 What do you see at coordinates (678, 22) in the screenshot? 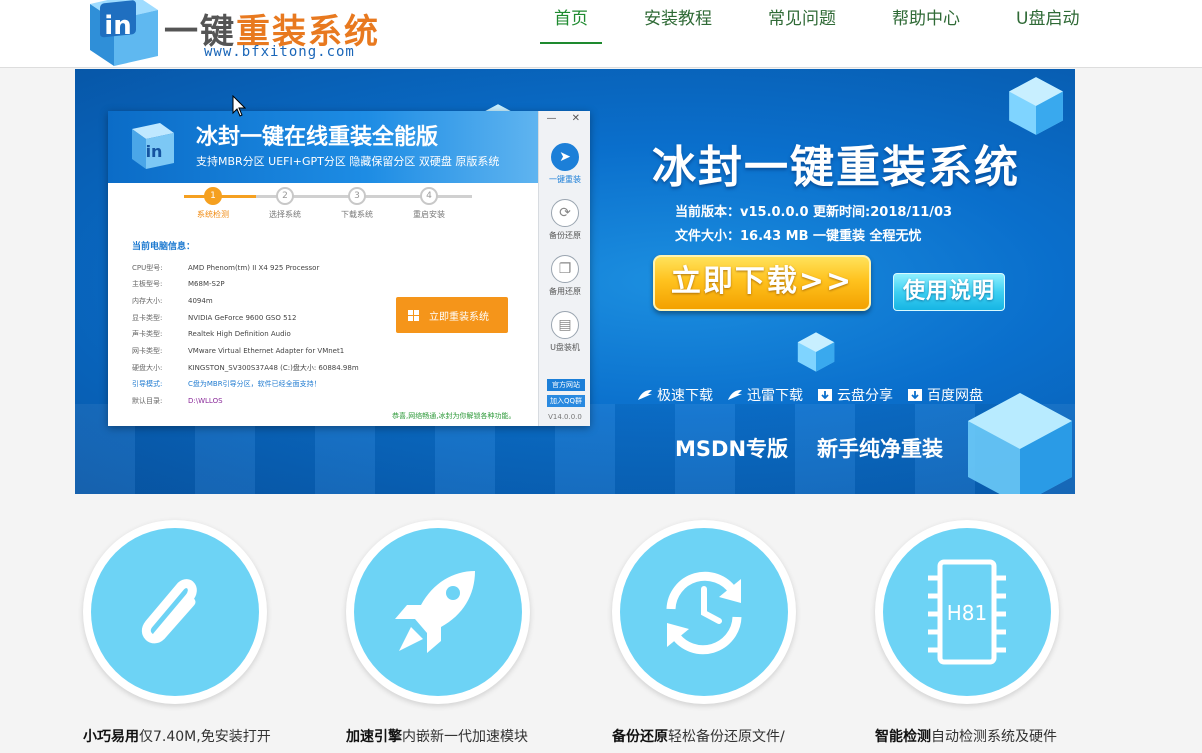
I see `nav-install-tutorial: 安装教程` at bounding box center [678, 22].